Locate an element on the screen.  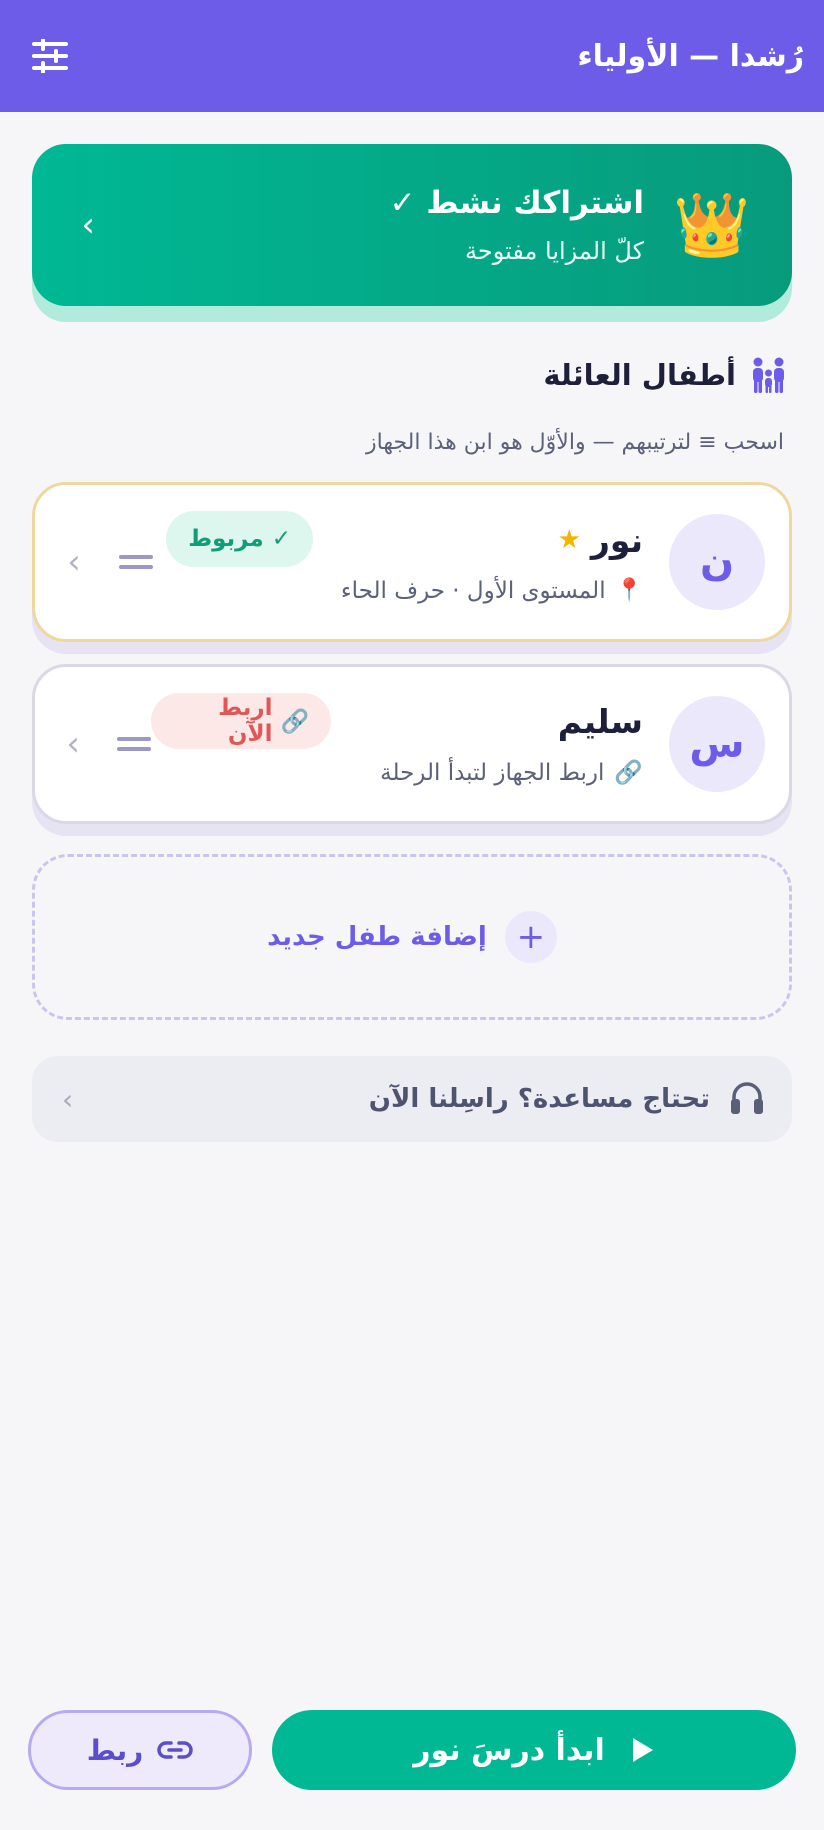
child-name: سليم is located at coordinates (600, 721).